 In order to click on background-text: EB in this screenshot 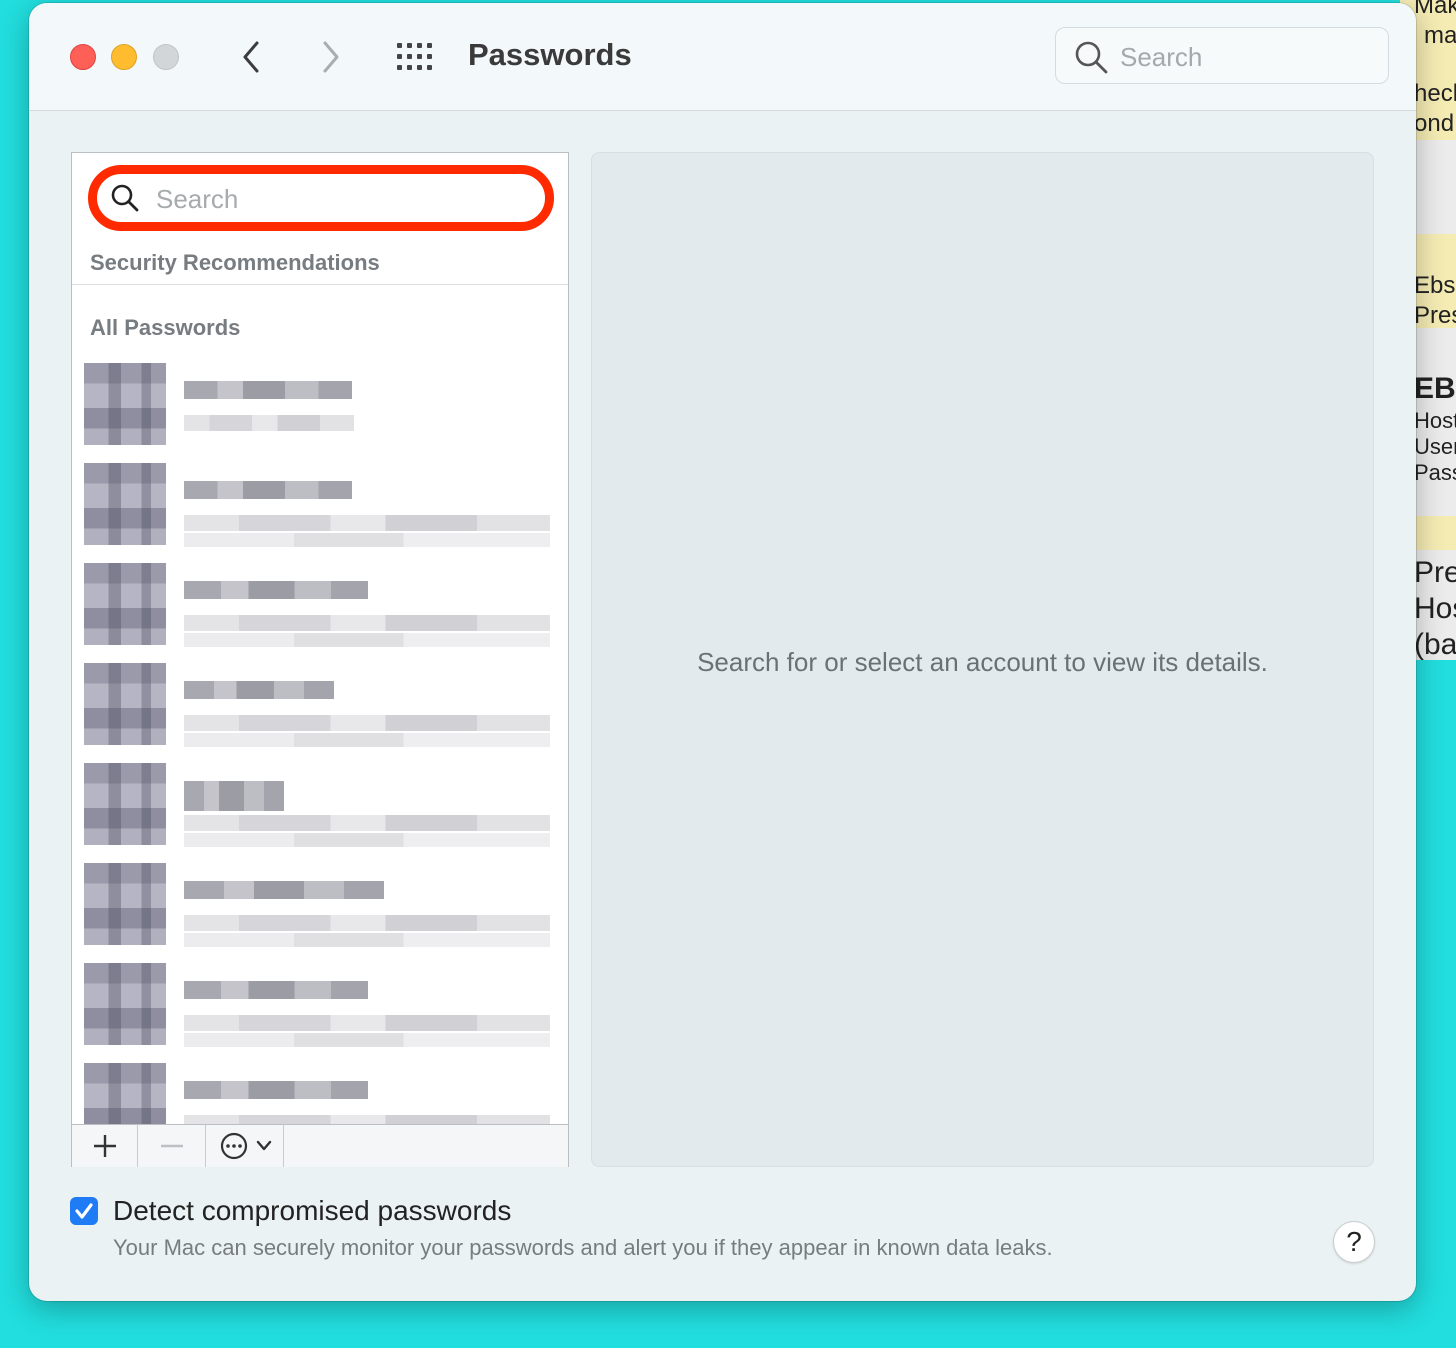, I will do `click(1435, 388)`.